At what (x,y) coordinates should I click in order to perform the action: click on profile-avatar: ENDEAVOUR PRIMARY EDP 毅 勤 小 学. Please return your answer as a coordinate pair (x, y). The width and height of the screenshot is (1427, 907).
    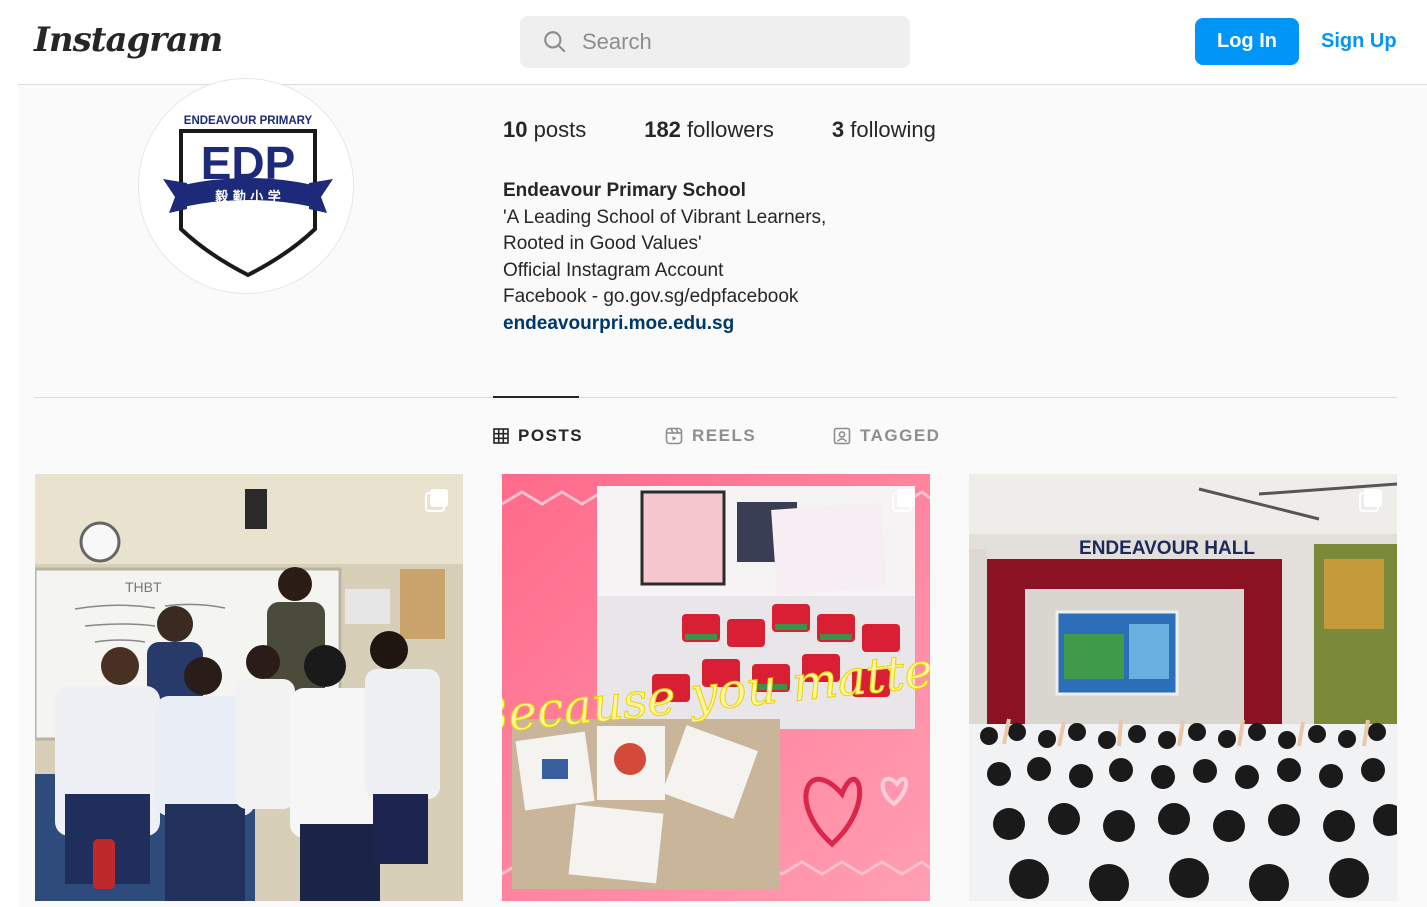
    Looking at the image, I should click on (246, 186).